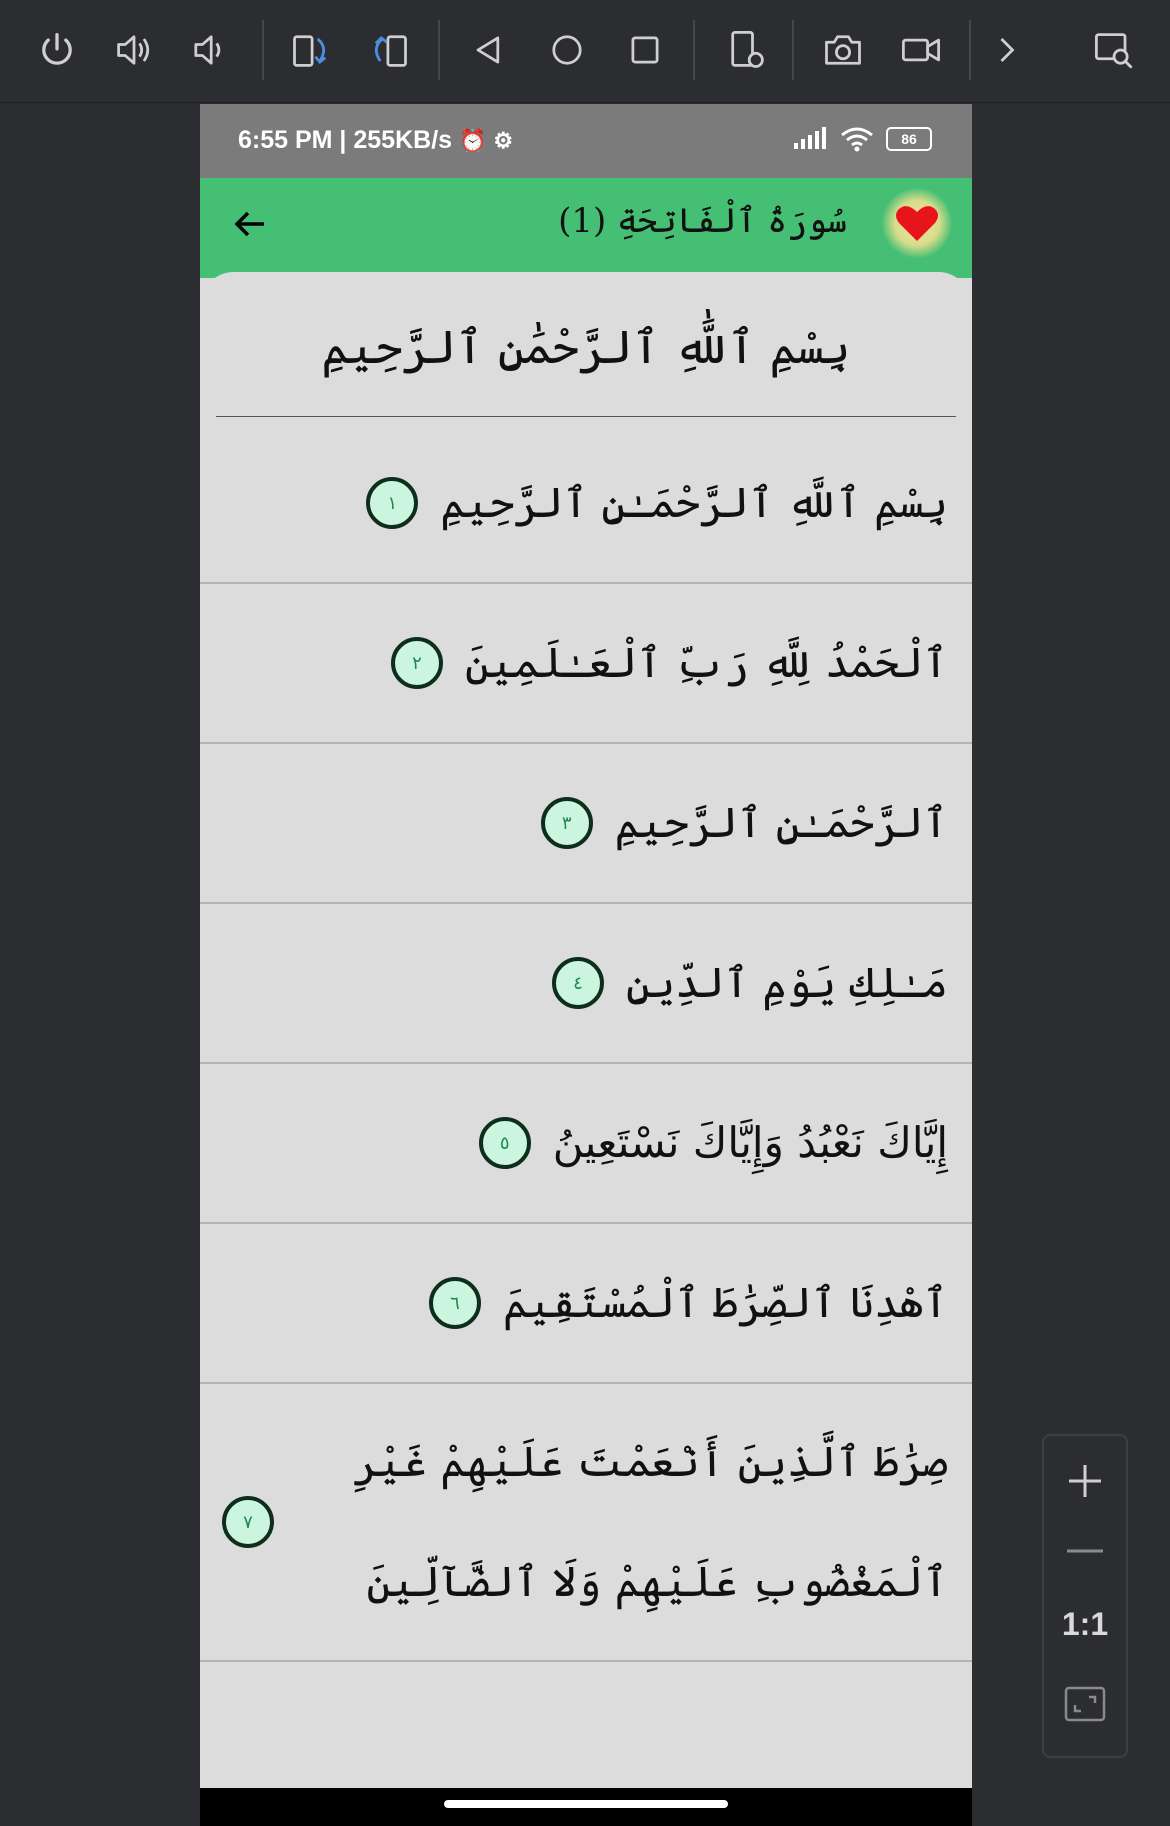 The image size is (1170, 1826). Describe the element at coordinates (504, 1143) in the screenshot. I see `ayah-number-badge: ٥` at that location.